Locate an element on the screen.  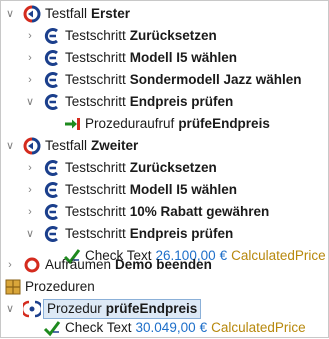
tree-node-label: Aufräumen Demo beenden is located at coordinates (128, 264).